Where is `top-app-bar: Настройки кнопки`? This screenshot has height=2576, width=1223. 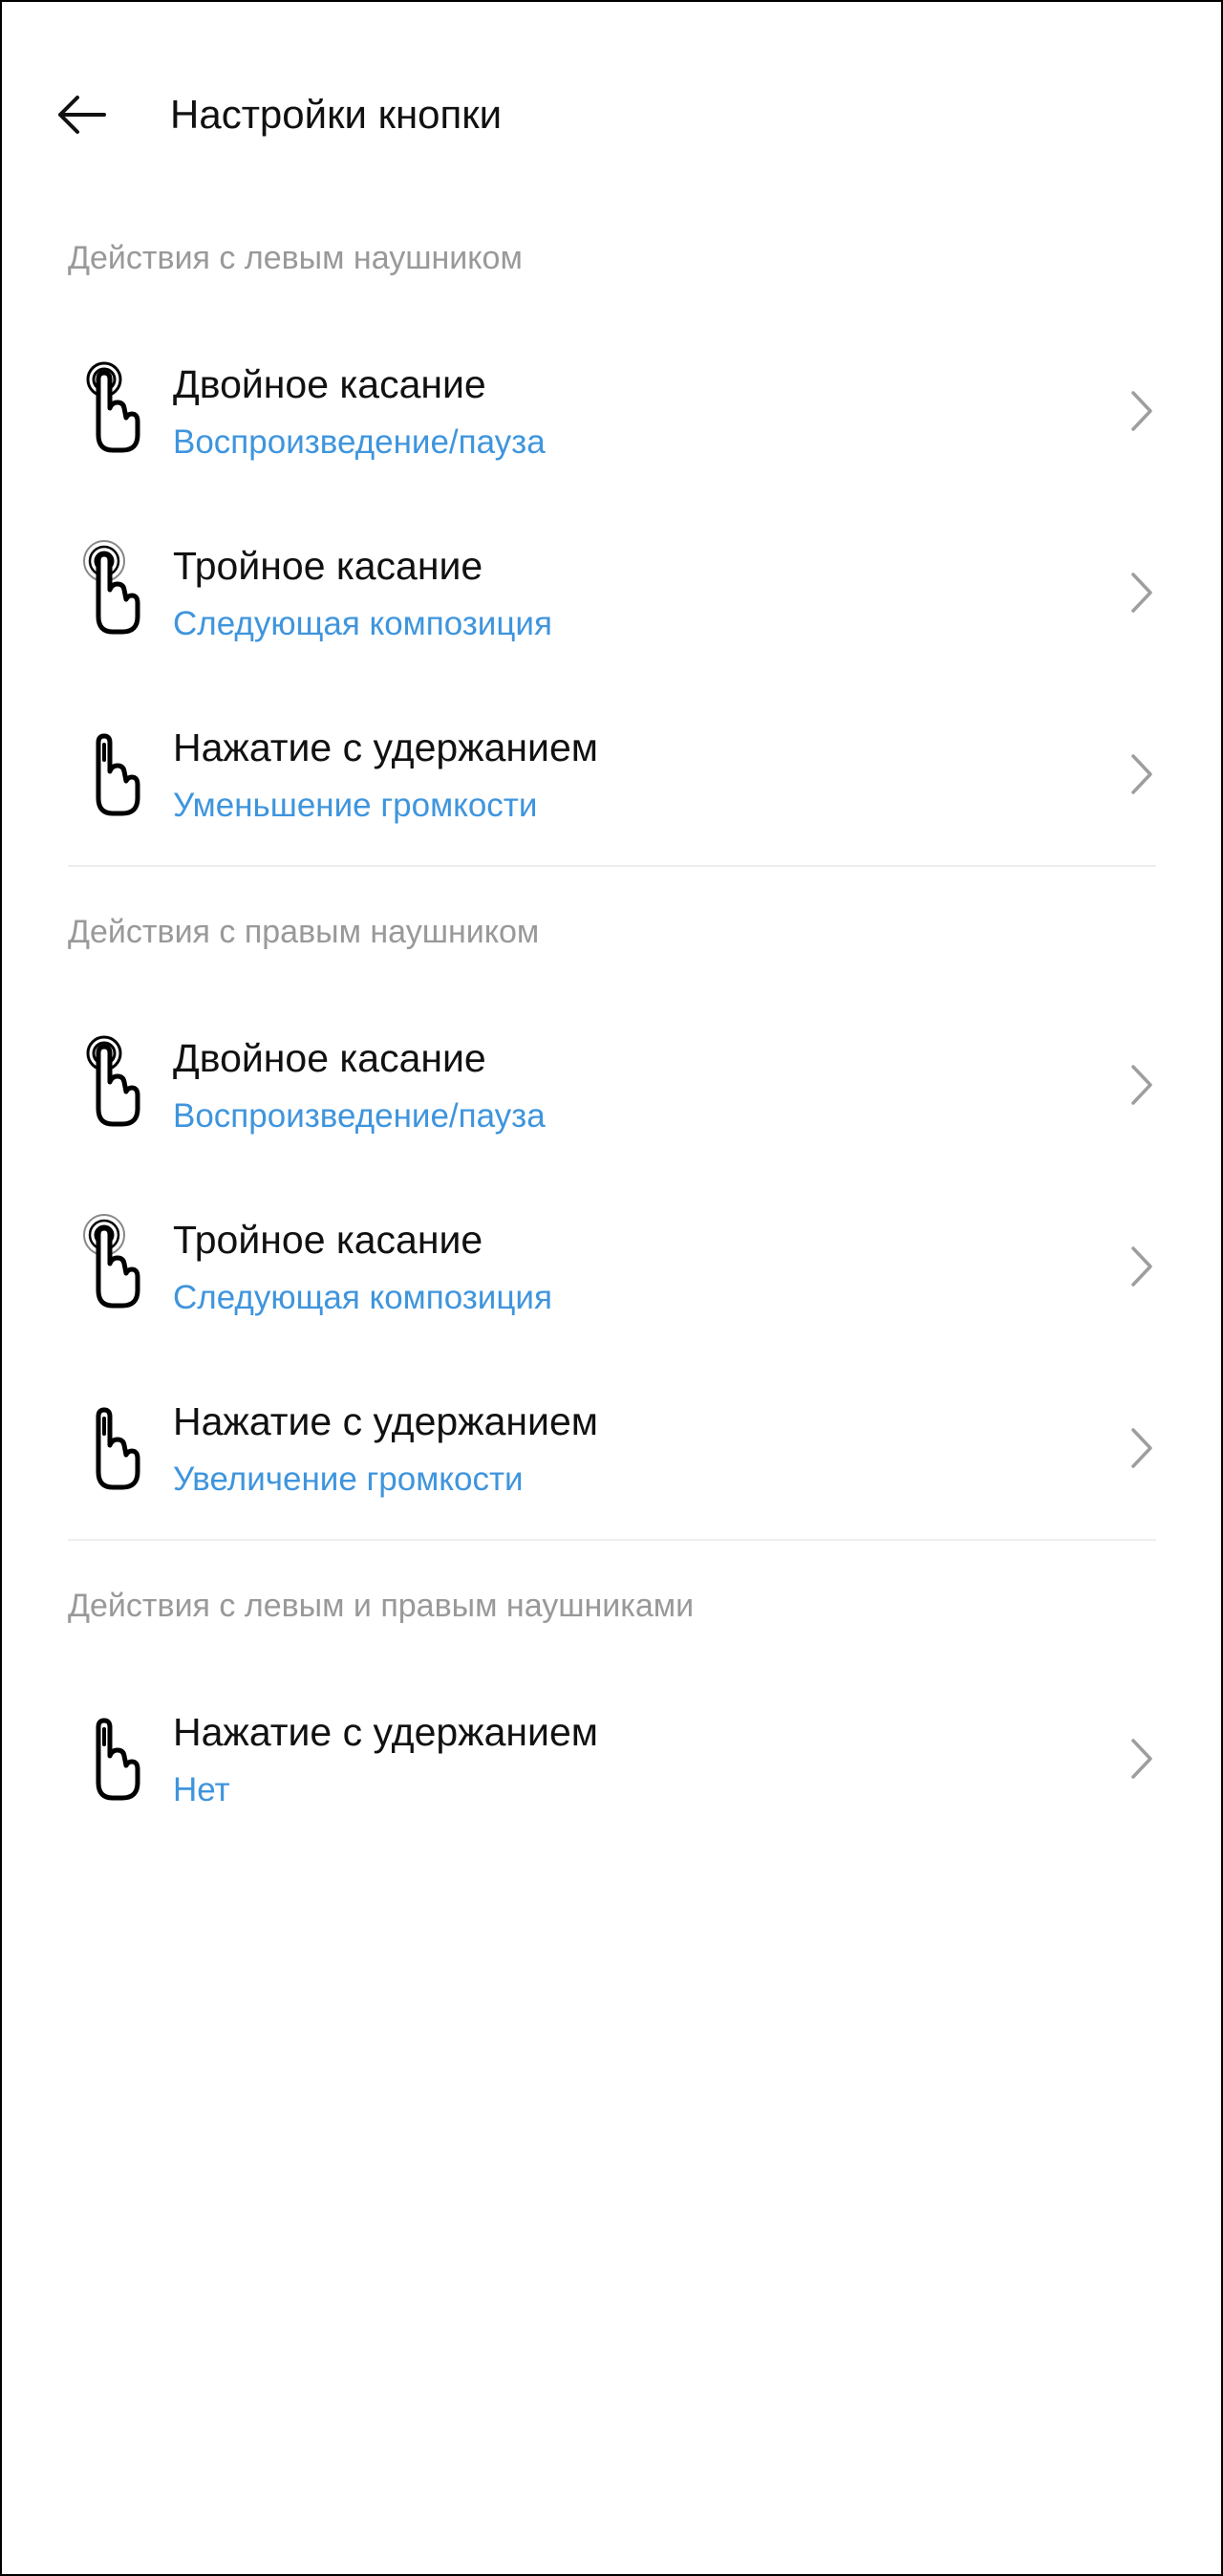 top-app-bar: Настройки кнопки is located at coordinates (611, 114).